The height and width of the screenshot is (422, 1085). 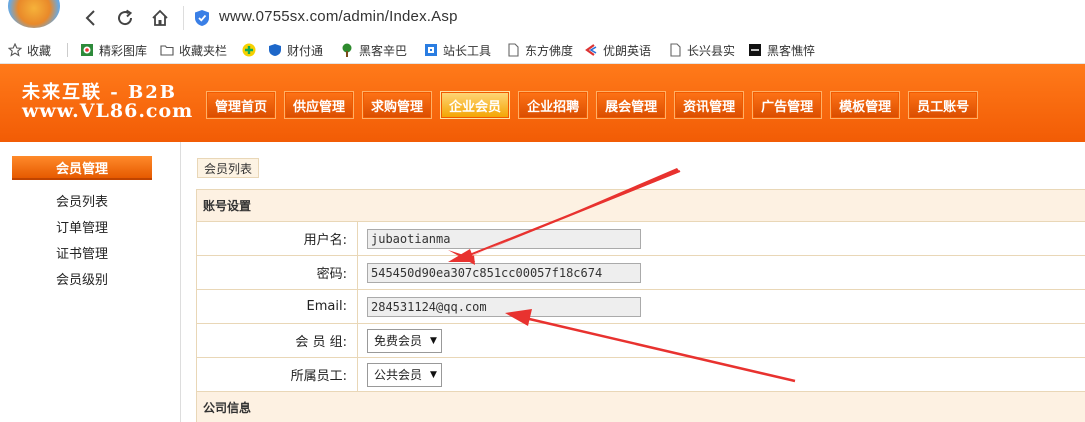 What do you see at coordinates (457, 50) in the screenshot?
I see `bookmark-item: 站长工具` at bounding box center [457, 50].